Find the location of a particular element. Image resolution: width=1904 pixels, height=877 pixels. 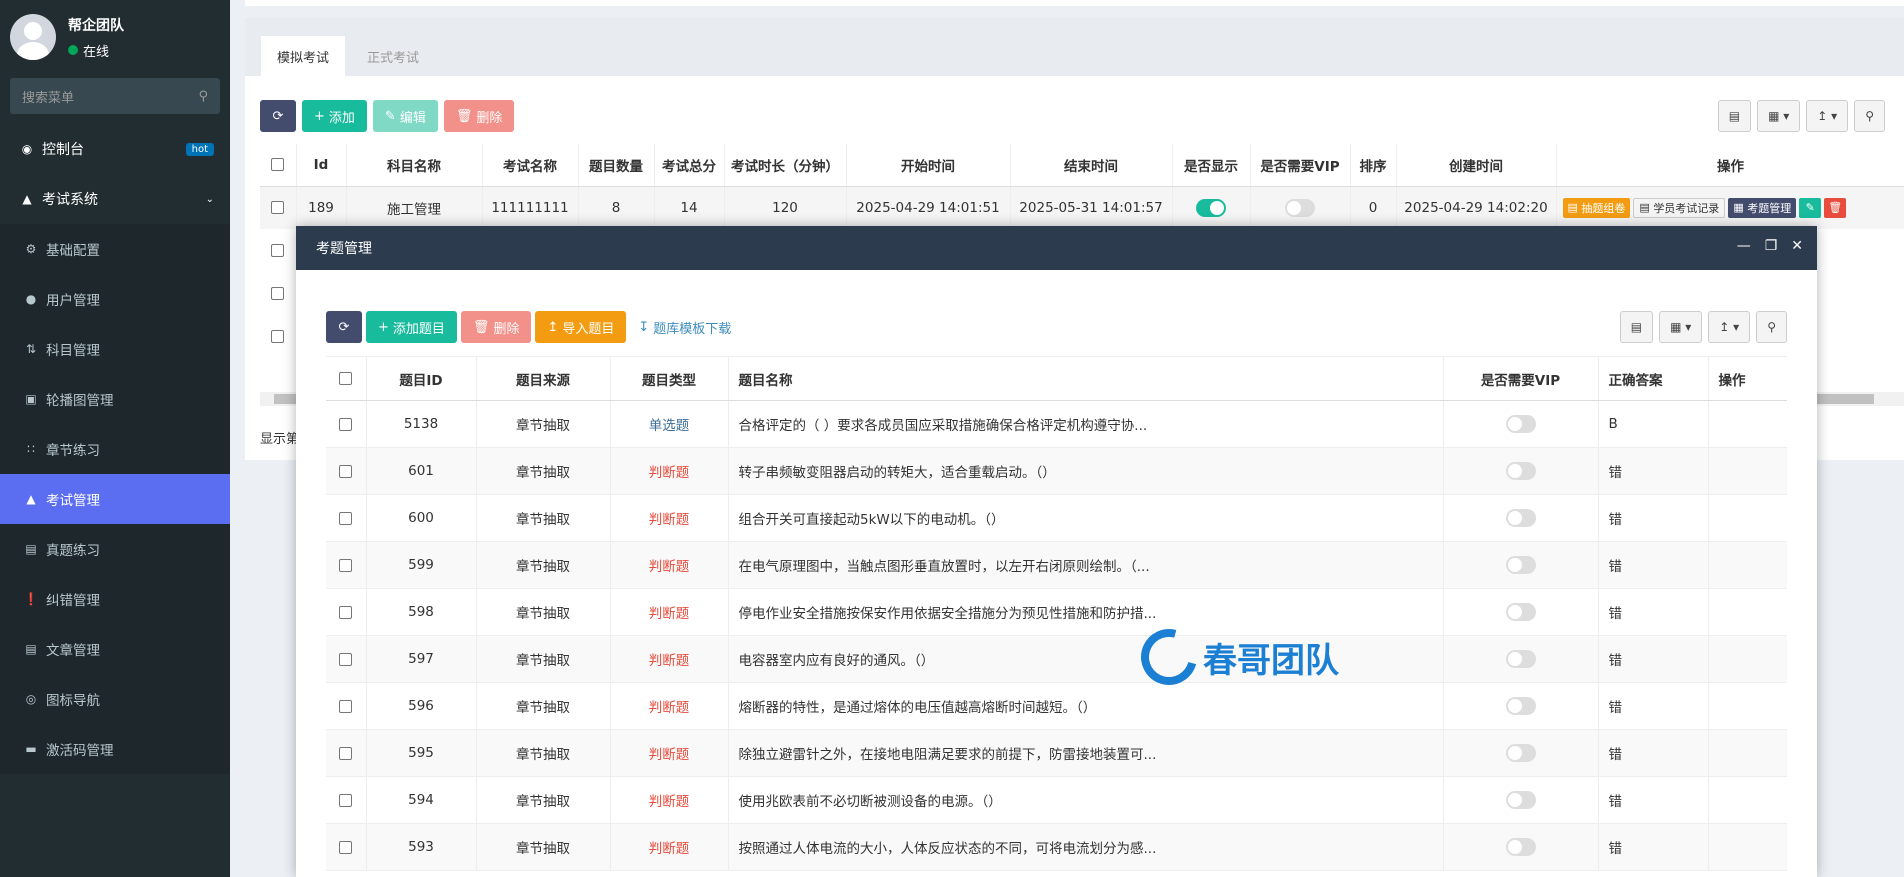

sidebar-item-exam-management: ▲ 考试管理 is located at coordinates (115, 499).